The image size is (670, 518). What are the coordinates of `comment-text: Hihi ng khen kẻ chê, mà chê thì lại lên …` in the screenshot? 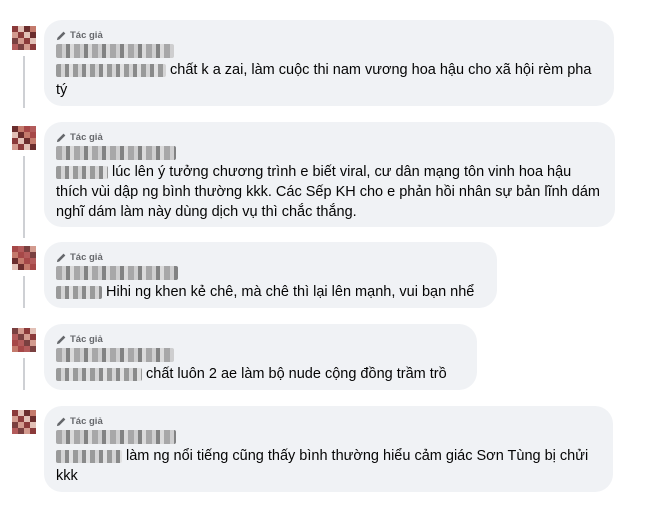 It's located at (290, 292).